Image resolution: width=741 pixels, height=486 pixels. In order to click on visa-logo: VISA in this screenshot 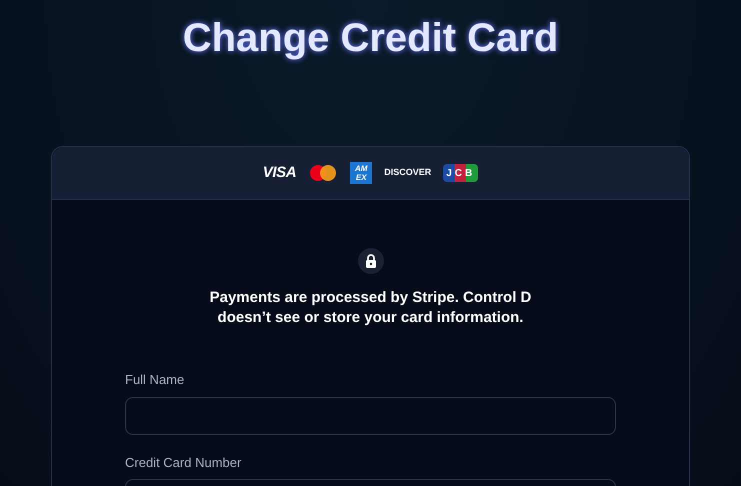, I will do `click(279, 172)`.